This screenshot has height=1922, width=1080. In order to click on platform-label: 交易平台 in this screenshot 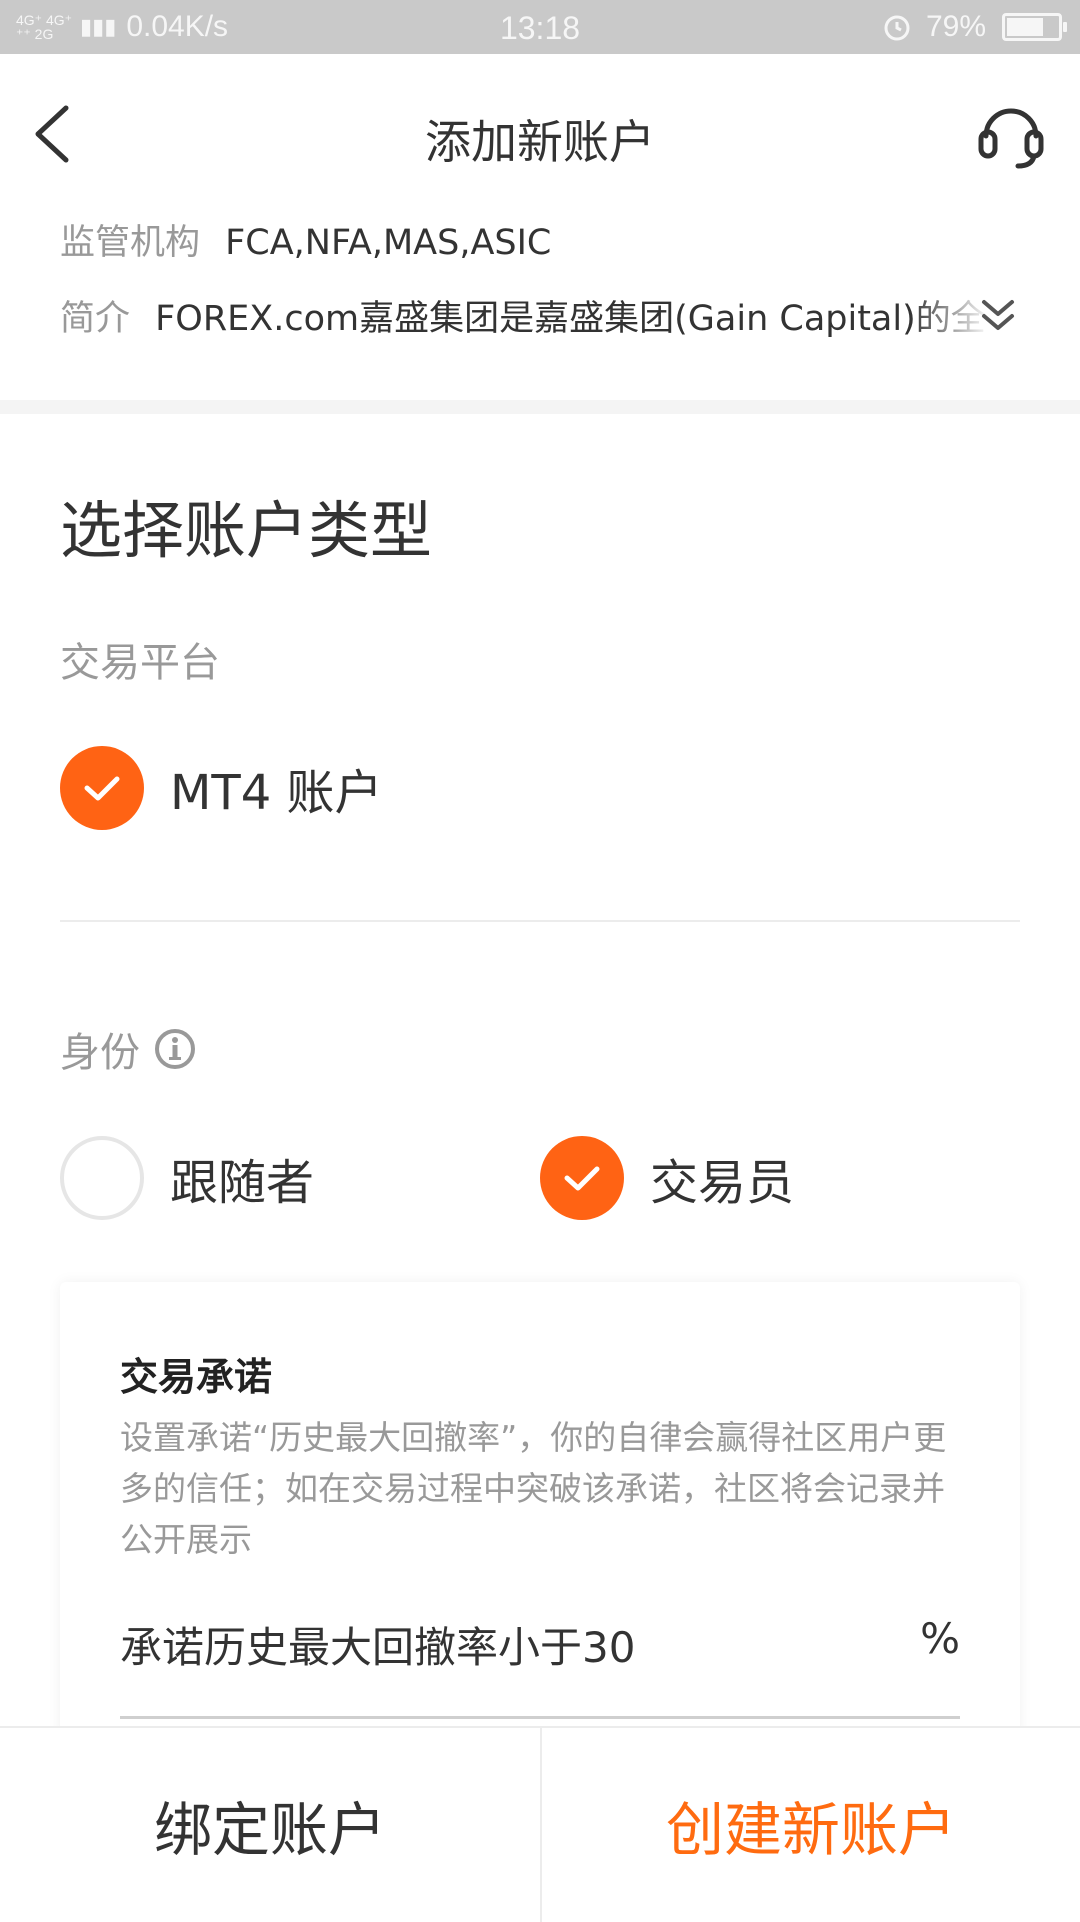, I will do `click(140, 663)`.